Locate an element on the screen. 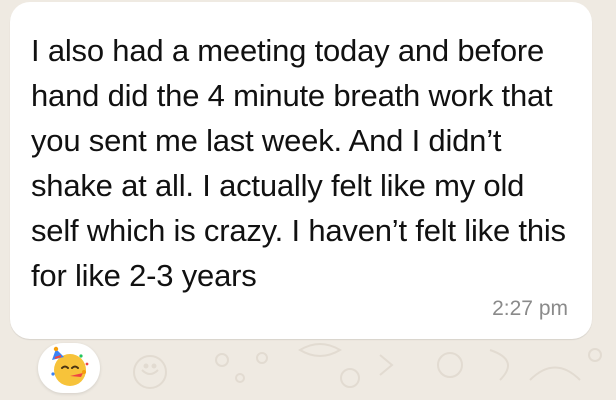 This screenshot has width=616, height=400. partying-face-icon is located at coordinates (70, 366).